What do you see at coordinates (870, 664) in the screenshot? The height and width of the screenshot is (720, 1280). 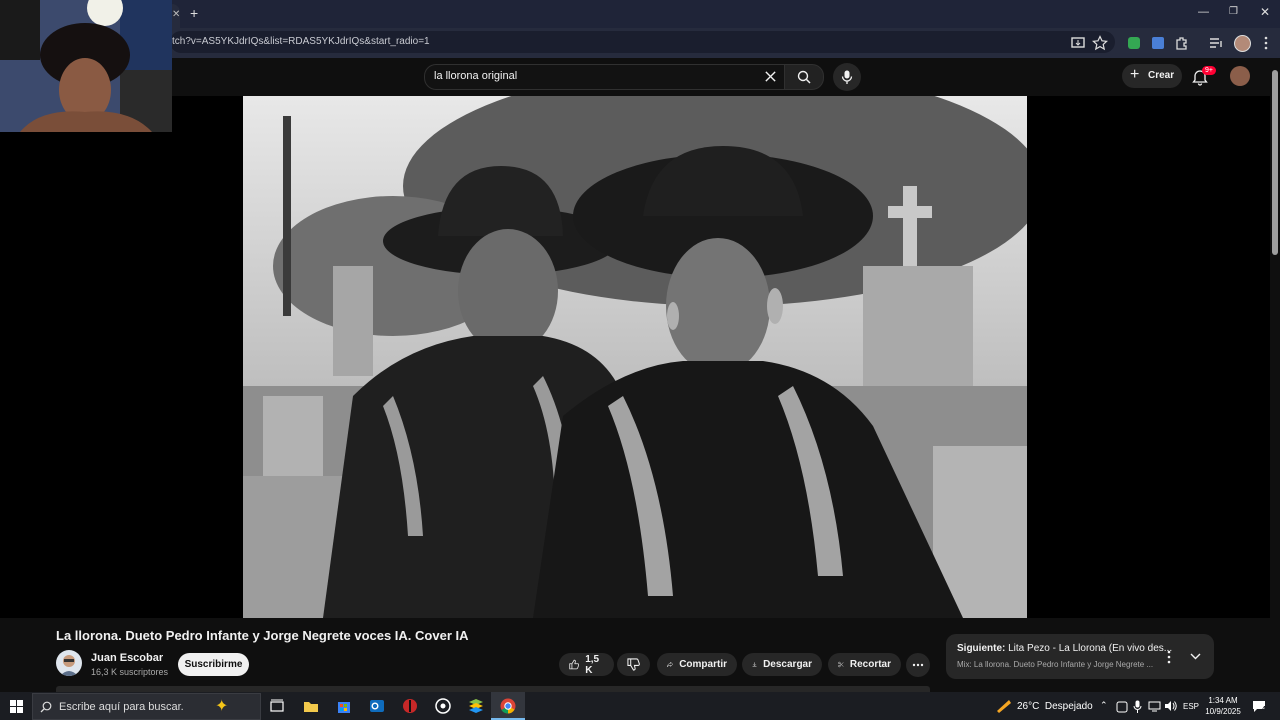 I see `clip-label: Recortar` at bounding box center [870, 664].